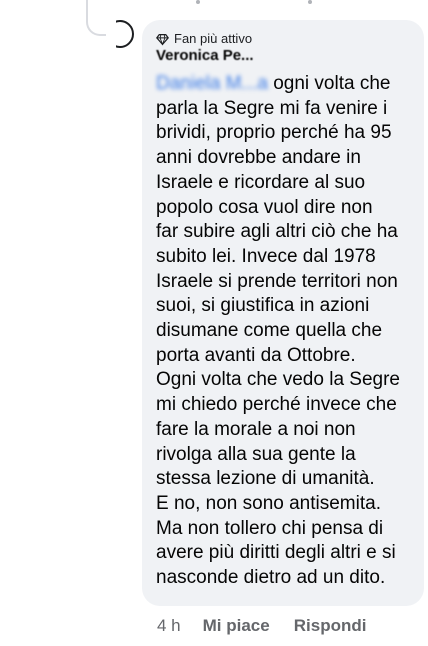 The height and width of the screenshot is (646, 428). Describe the element at coordinates (277, 281) in the screenshot. I see `comment-line: Israele si prende territori non` at that location.